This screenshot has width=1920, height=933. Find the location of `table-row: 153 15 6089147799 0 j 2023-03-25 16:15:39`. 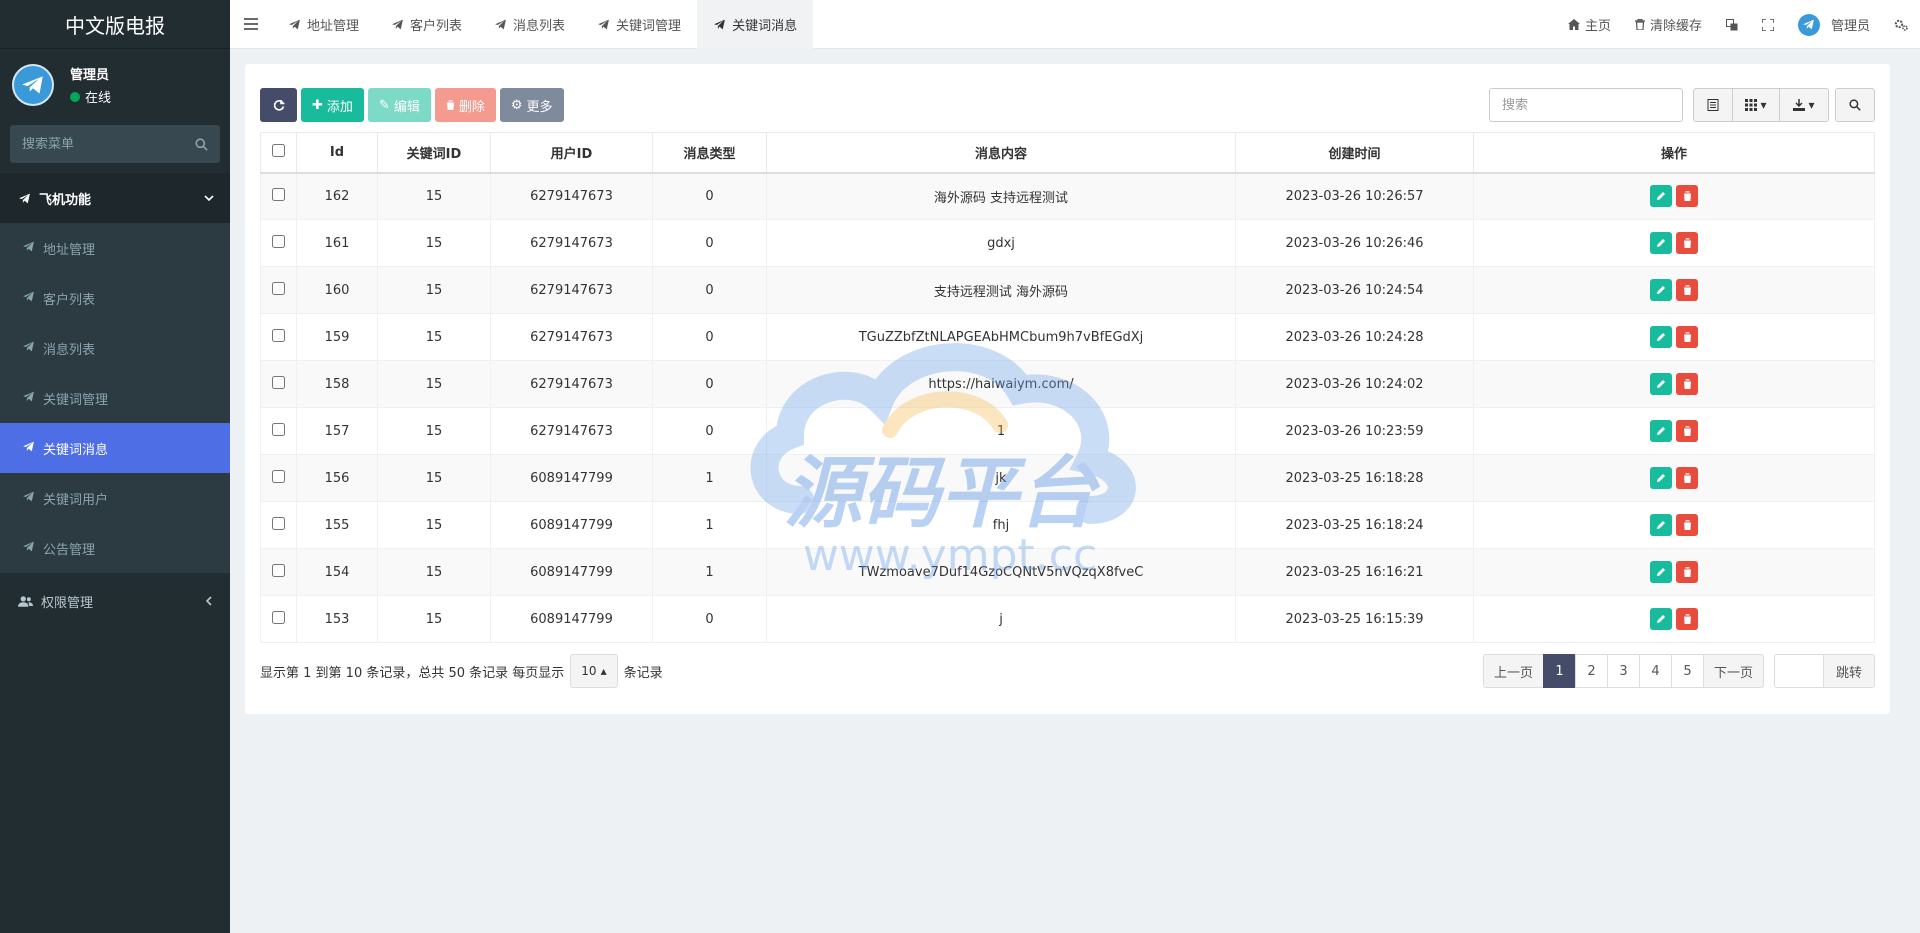

table-row: 153 15 6089147799 0 j 2023-03-25 16:15:39 is located at coordinates (1067, 619).